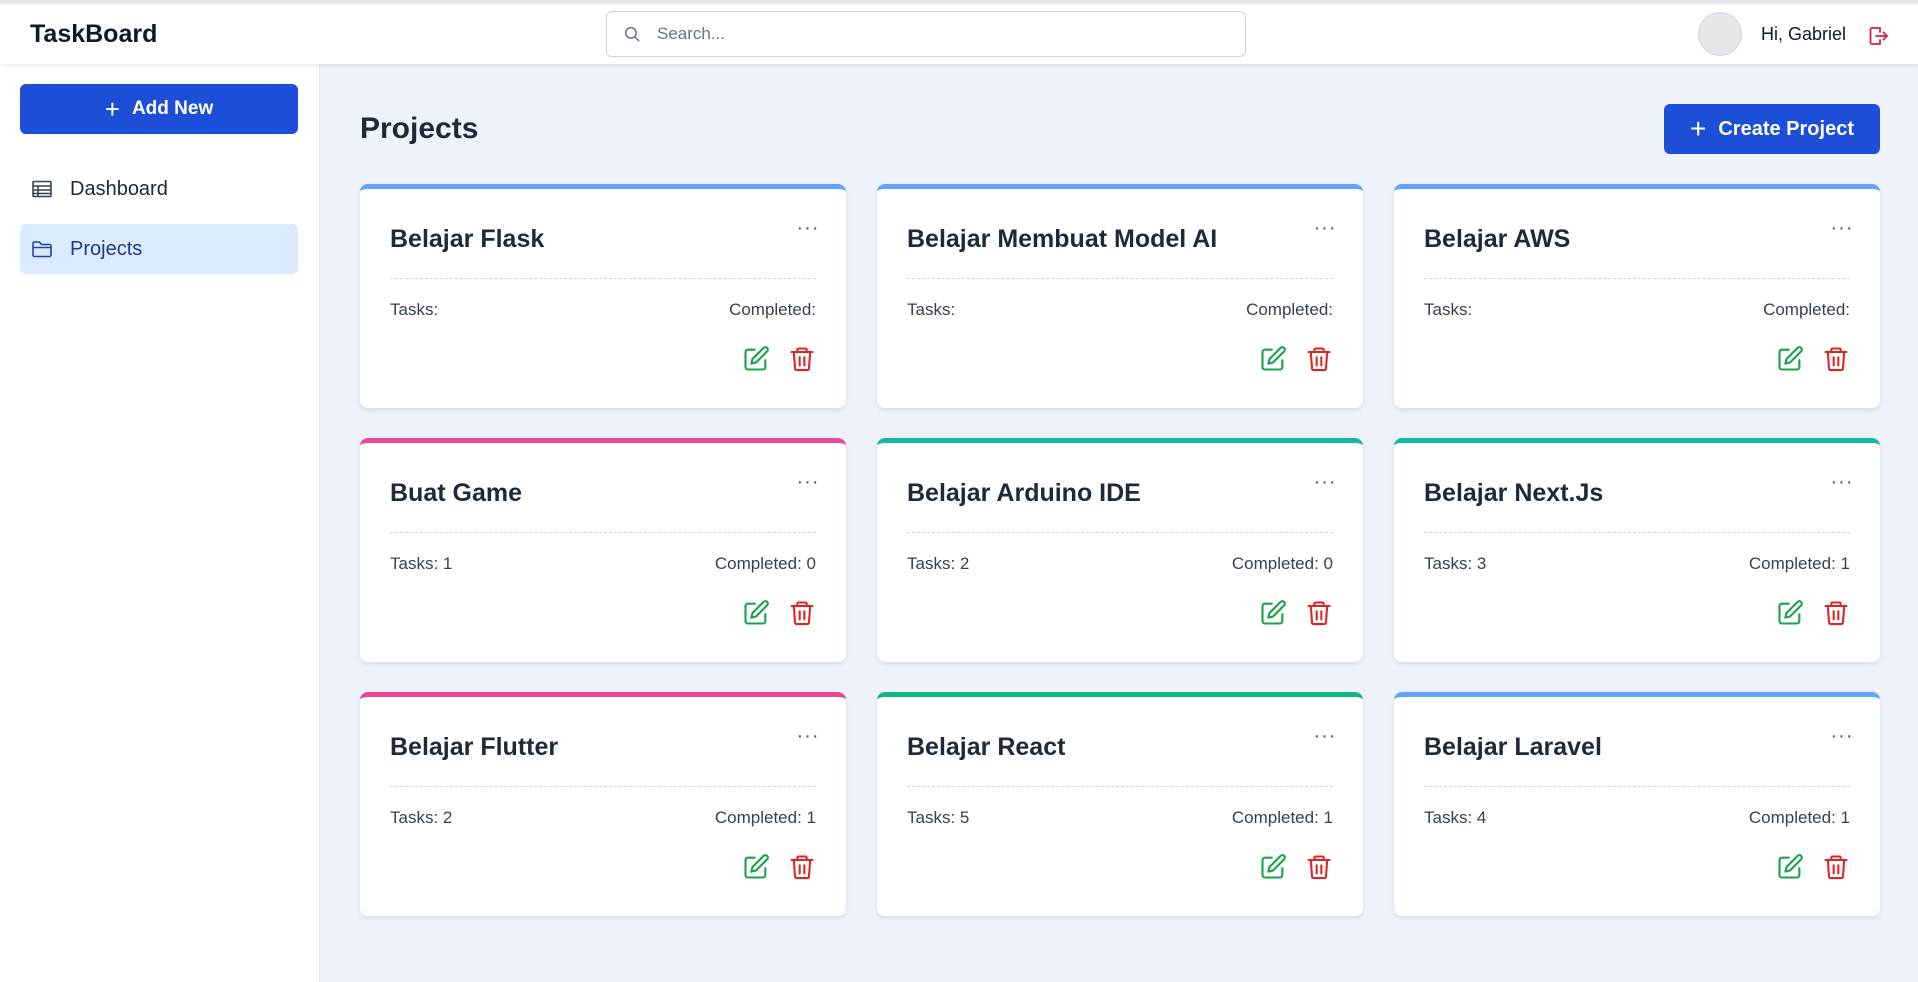 This screenshot has width=1918, height=982. Describe the element at coordinates (93, 34) in the screenshot. I see `app-brand: TaskBoard` at that location.